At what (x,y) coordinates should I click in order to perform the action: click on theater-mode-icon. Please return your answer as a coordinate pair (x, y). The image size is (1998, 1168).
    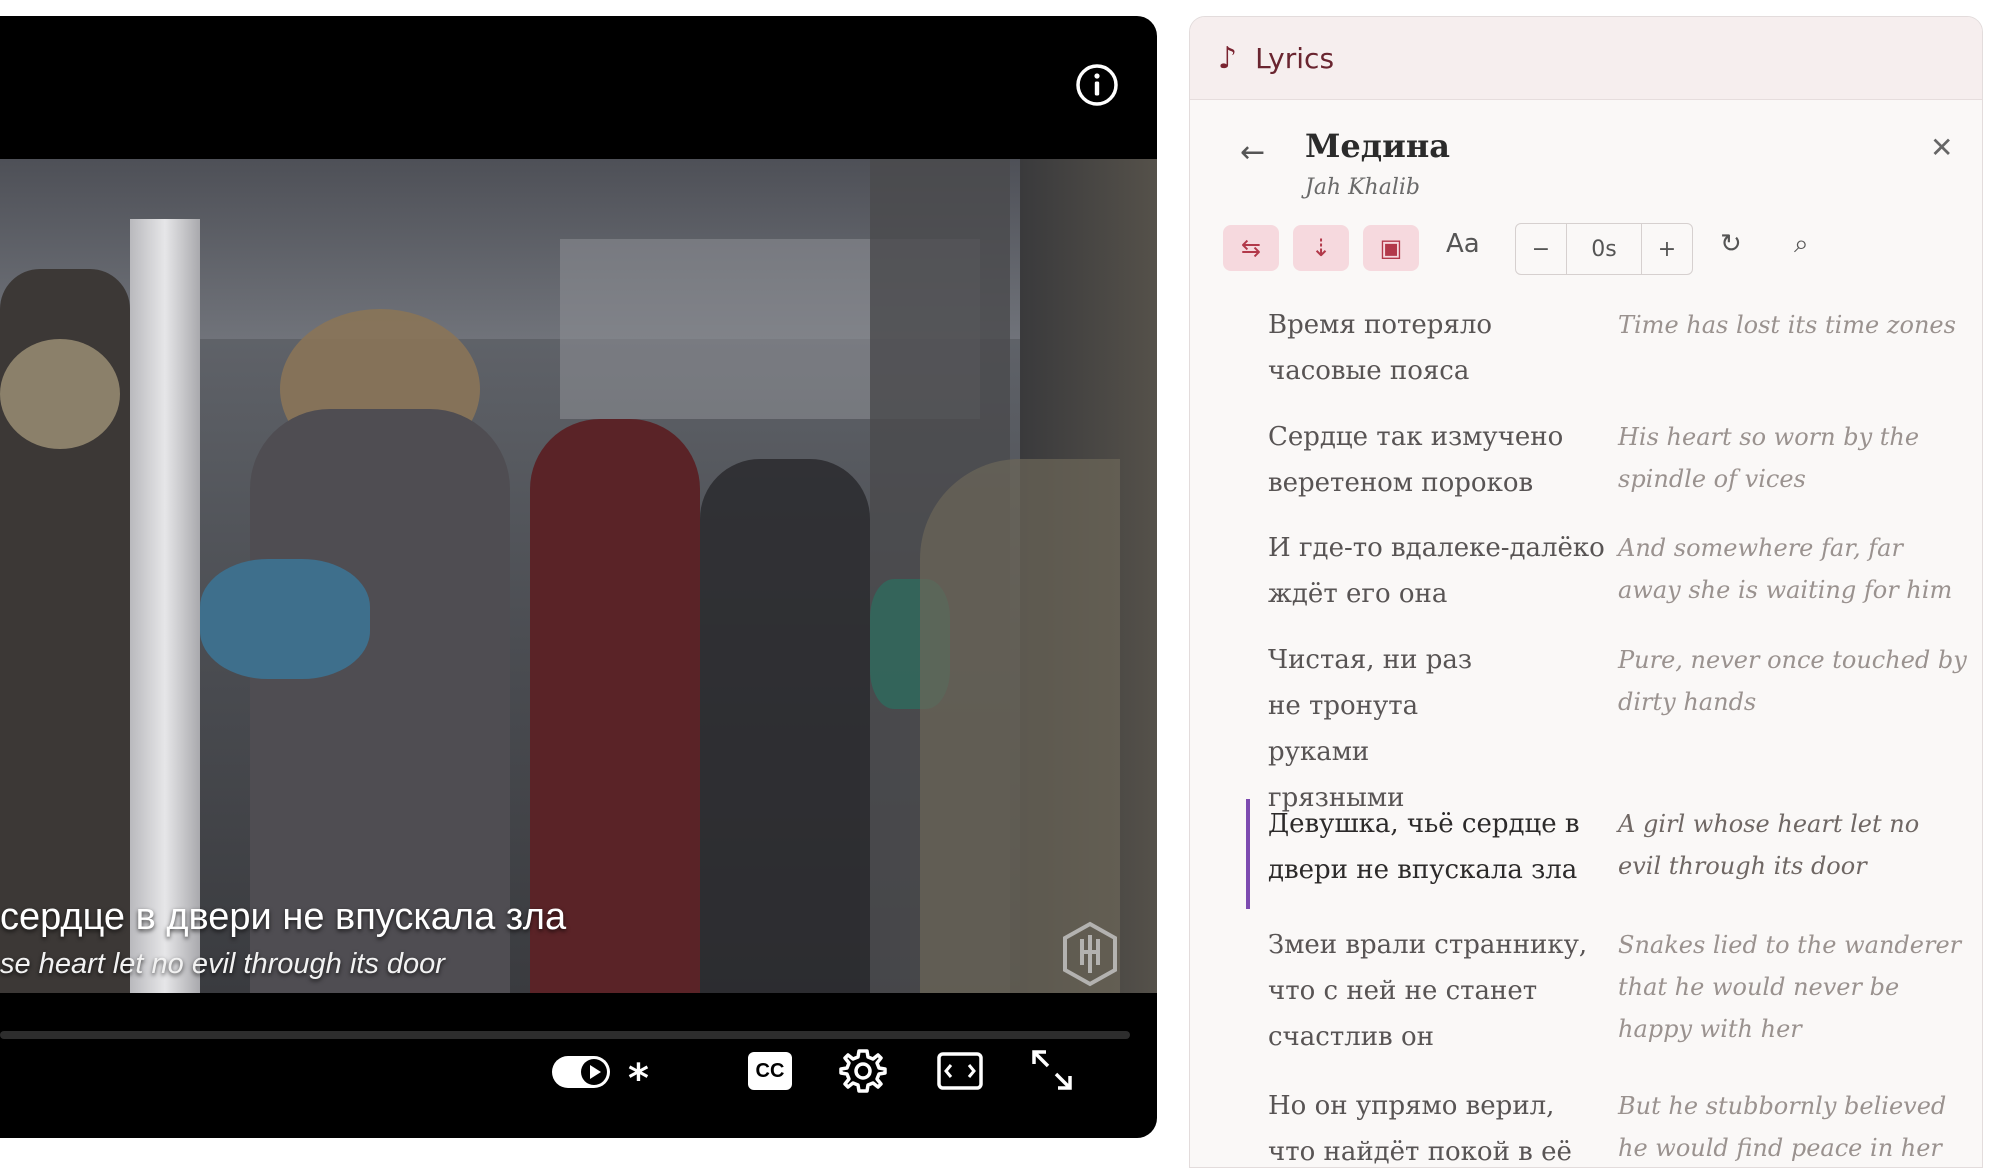
    Looking at the image, I should click on (960, 1071).